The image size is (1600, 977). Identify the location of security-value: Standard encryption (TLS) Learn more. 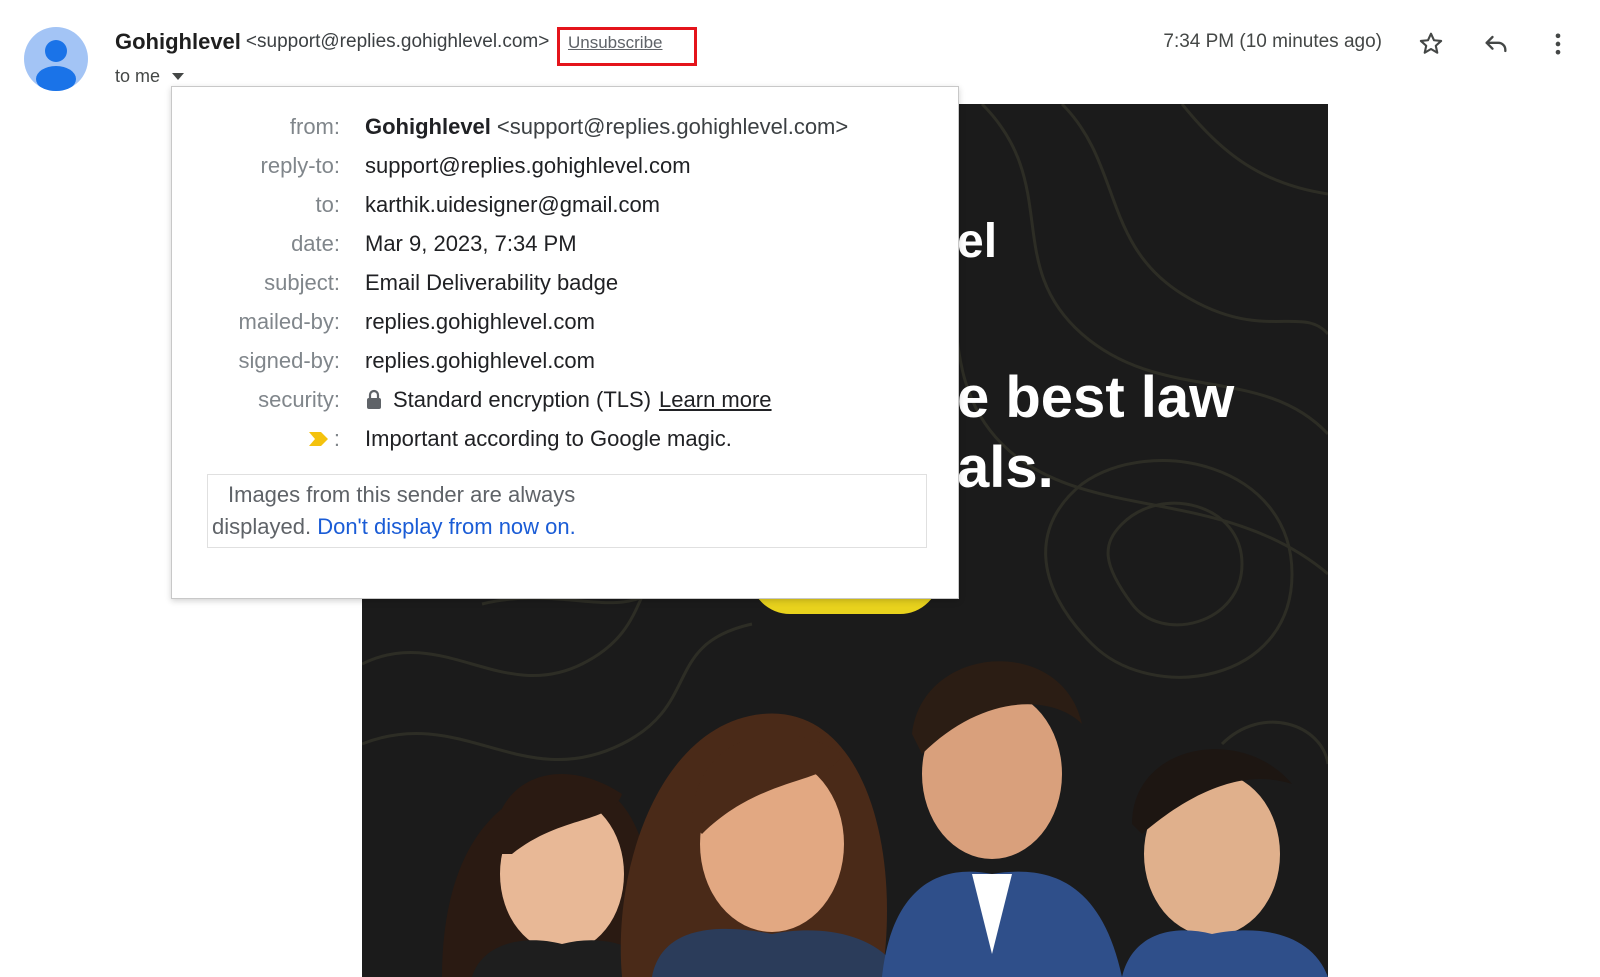
(568, 400).